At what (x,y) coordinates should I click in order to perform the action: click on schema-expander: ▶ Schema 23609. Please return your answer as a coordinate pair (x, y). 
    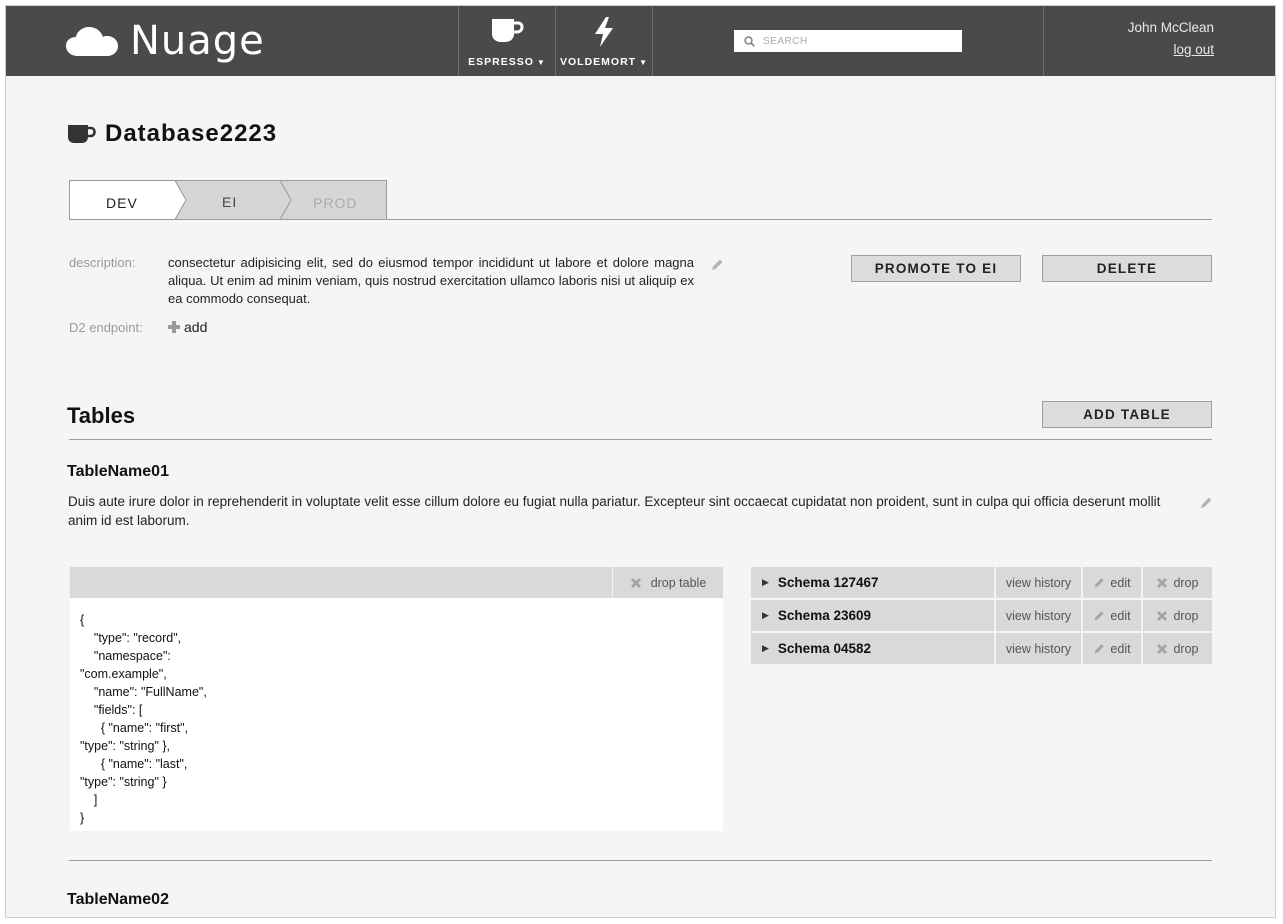
    Looking at the image, I should click on (872, 615).